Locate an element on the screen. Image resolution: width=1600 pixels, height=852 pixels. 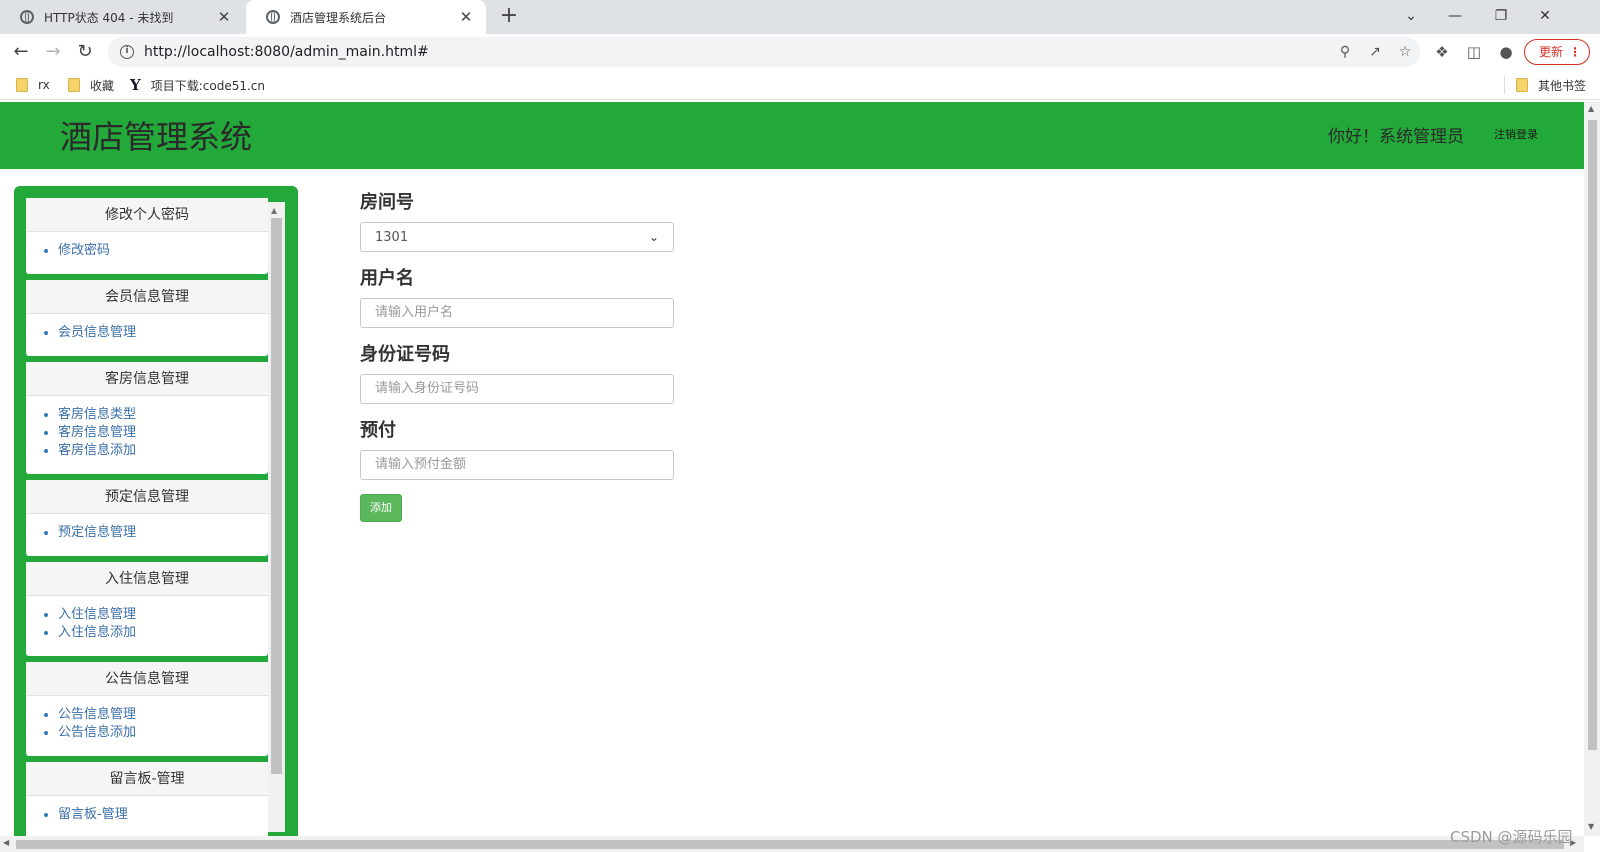
browser-tab-404: HTTP状态 404 - 未找到 ✕ is located at coordinates (122, 17).